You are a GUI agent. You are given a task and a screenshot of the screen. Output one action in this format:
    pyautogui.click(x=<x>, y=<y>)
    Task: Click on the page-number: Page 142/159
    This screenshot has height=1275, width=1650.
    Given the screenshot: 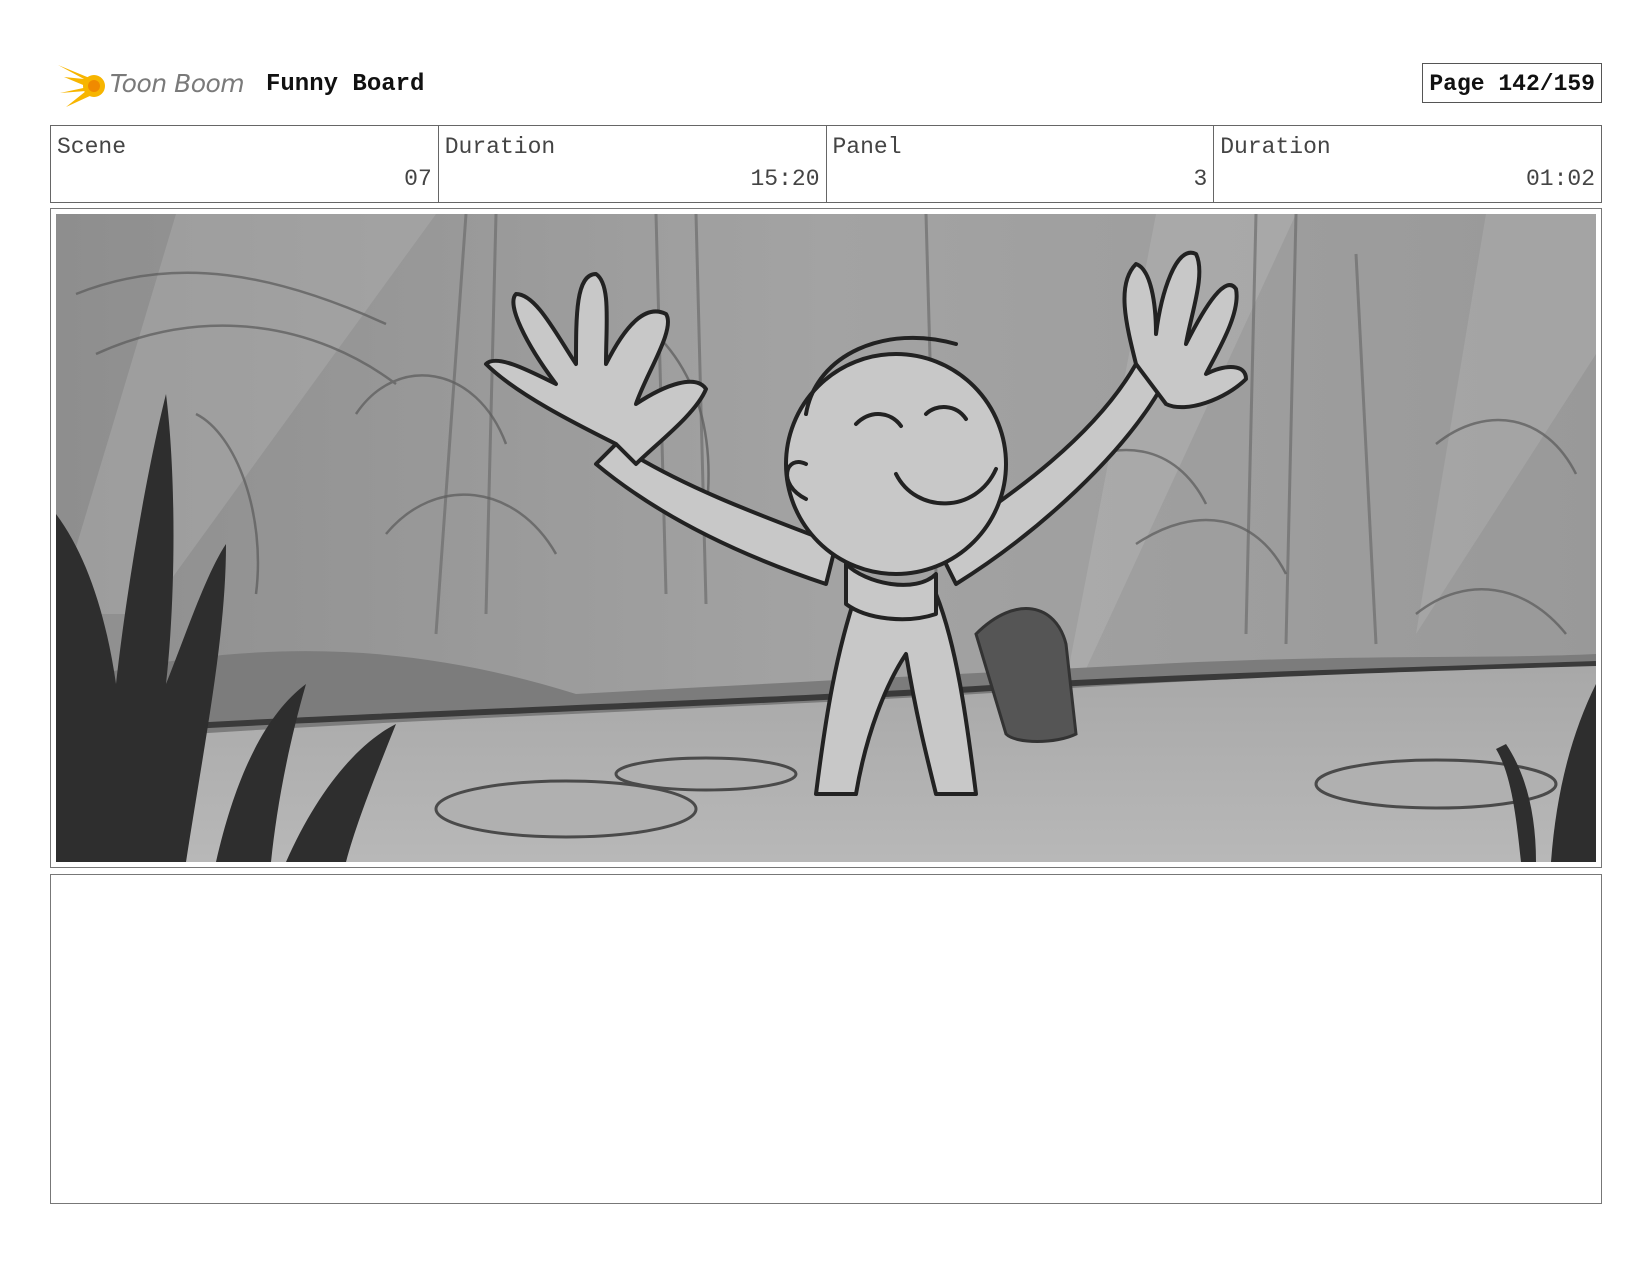 What is the action you would take?
    pyautogui.click(x=1512, y=83)
    